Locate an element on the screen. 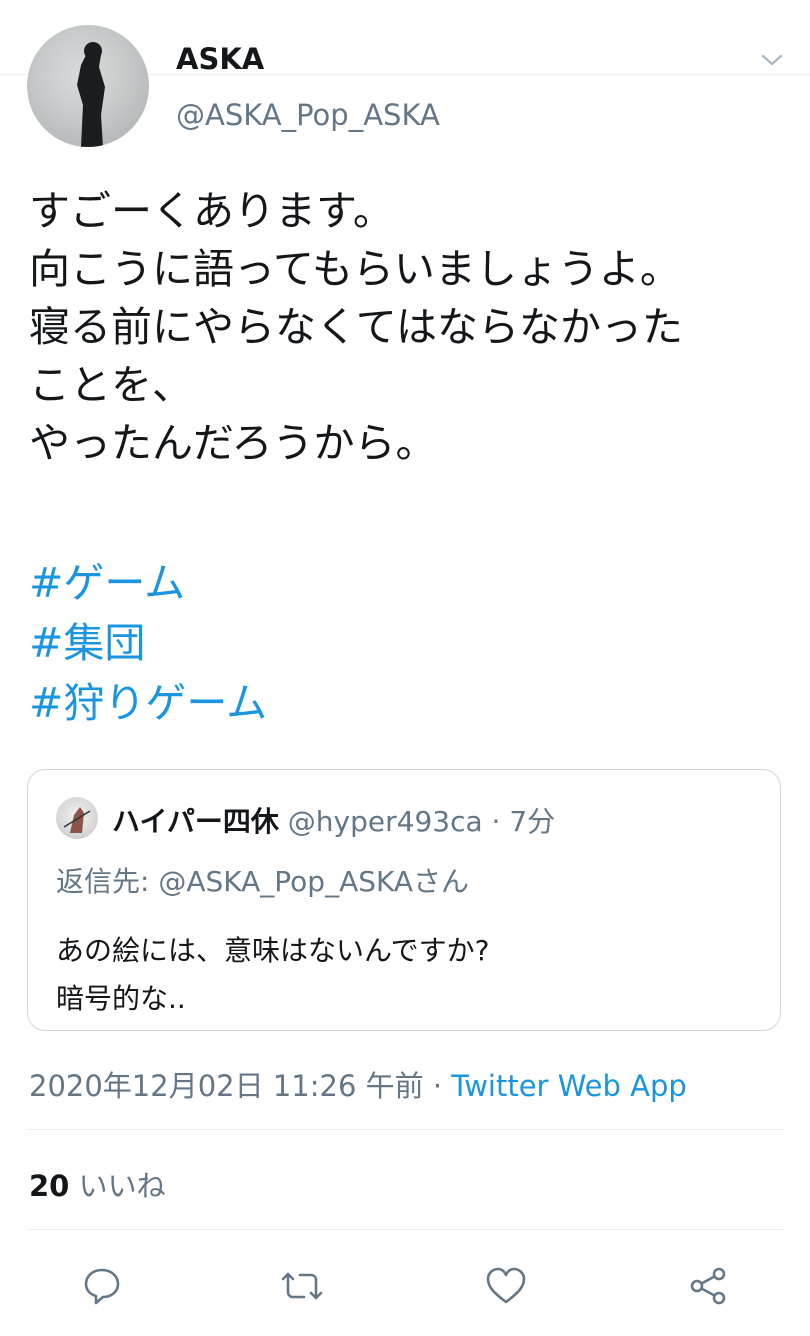  hashtag-list: #ゲーム #集団 #狩りゲーム is located at coordinates (148, 643).